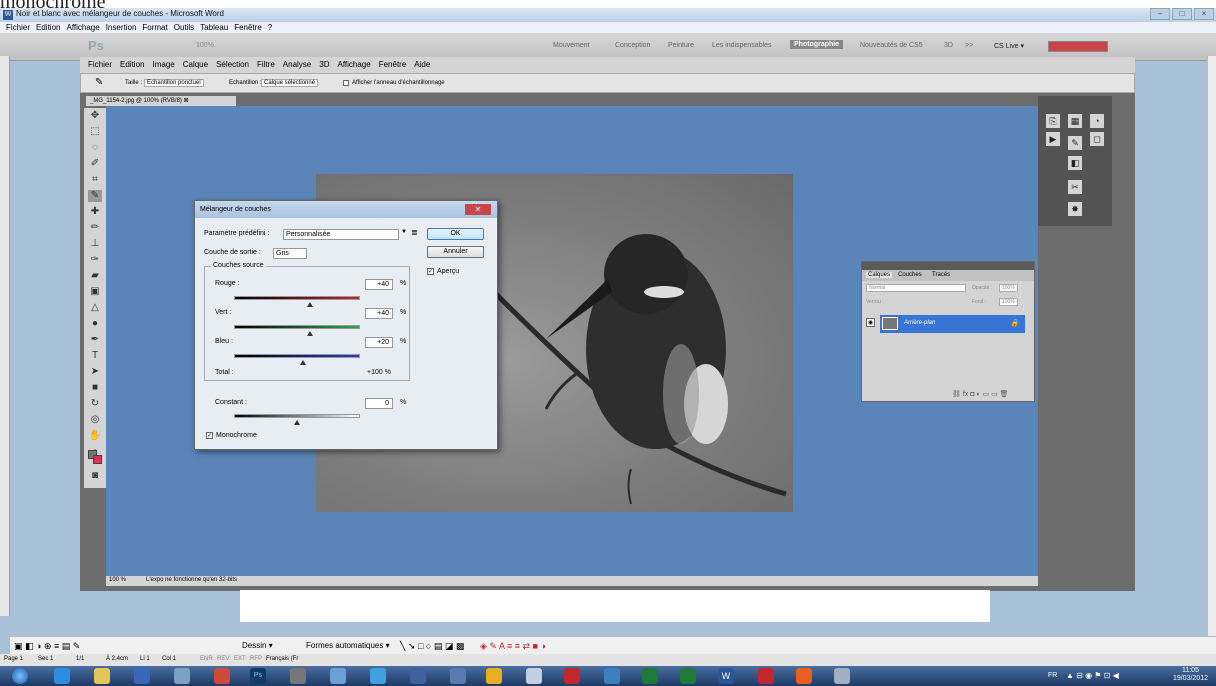  I want to click on gradient-tool-icon: ▣, so click(95, 292).